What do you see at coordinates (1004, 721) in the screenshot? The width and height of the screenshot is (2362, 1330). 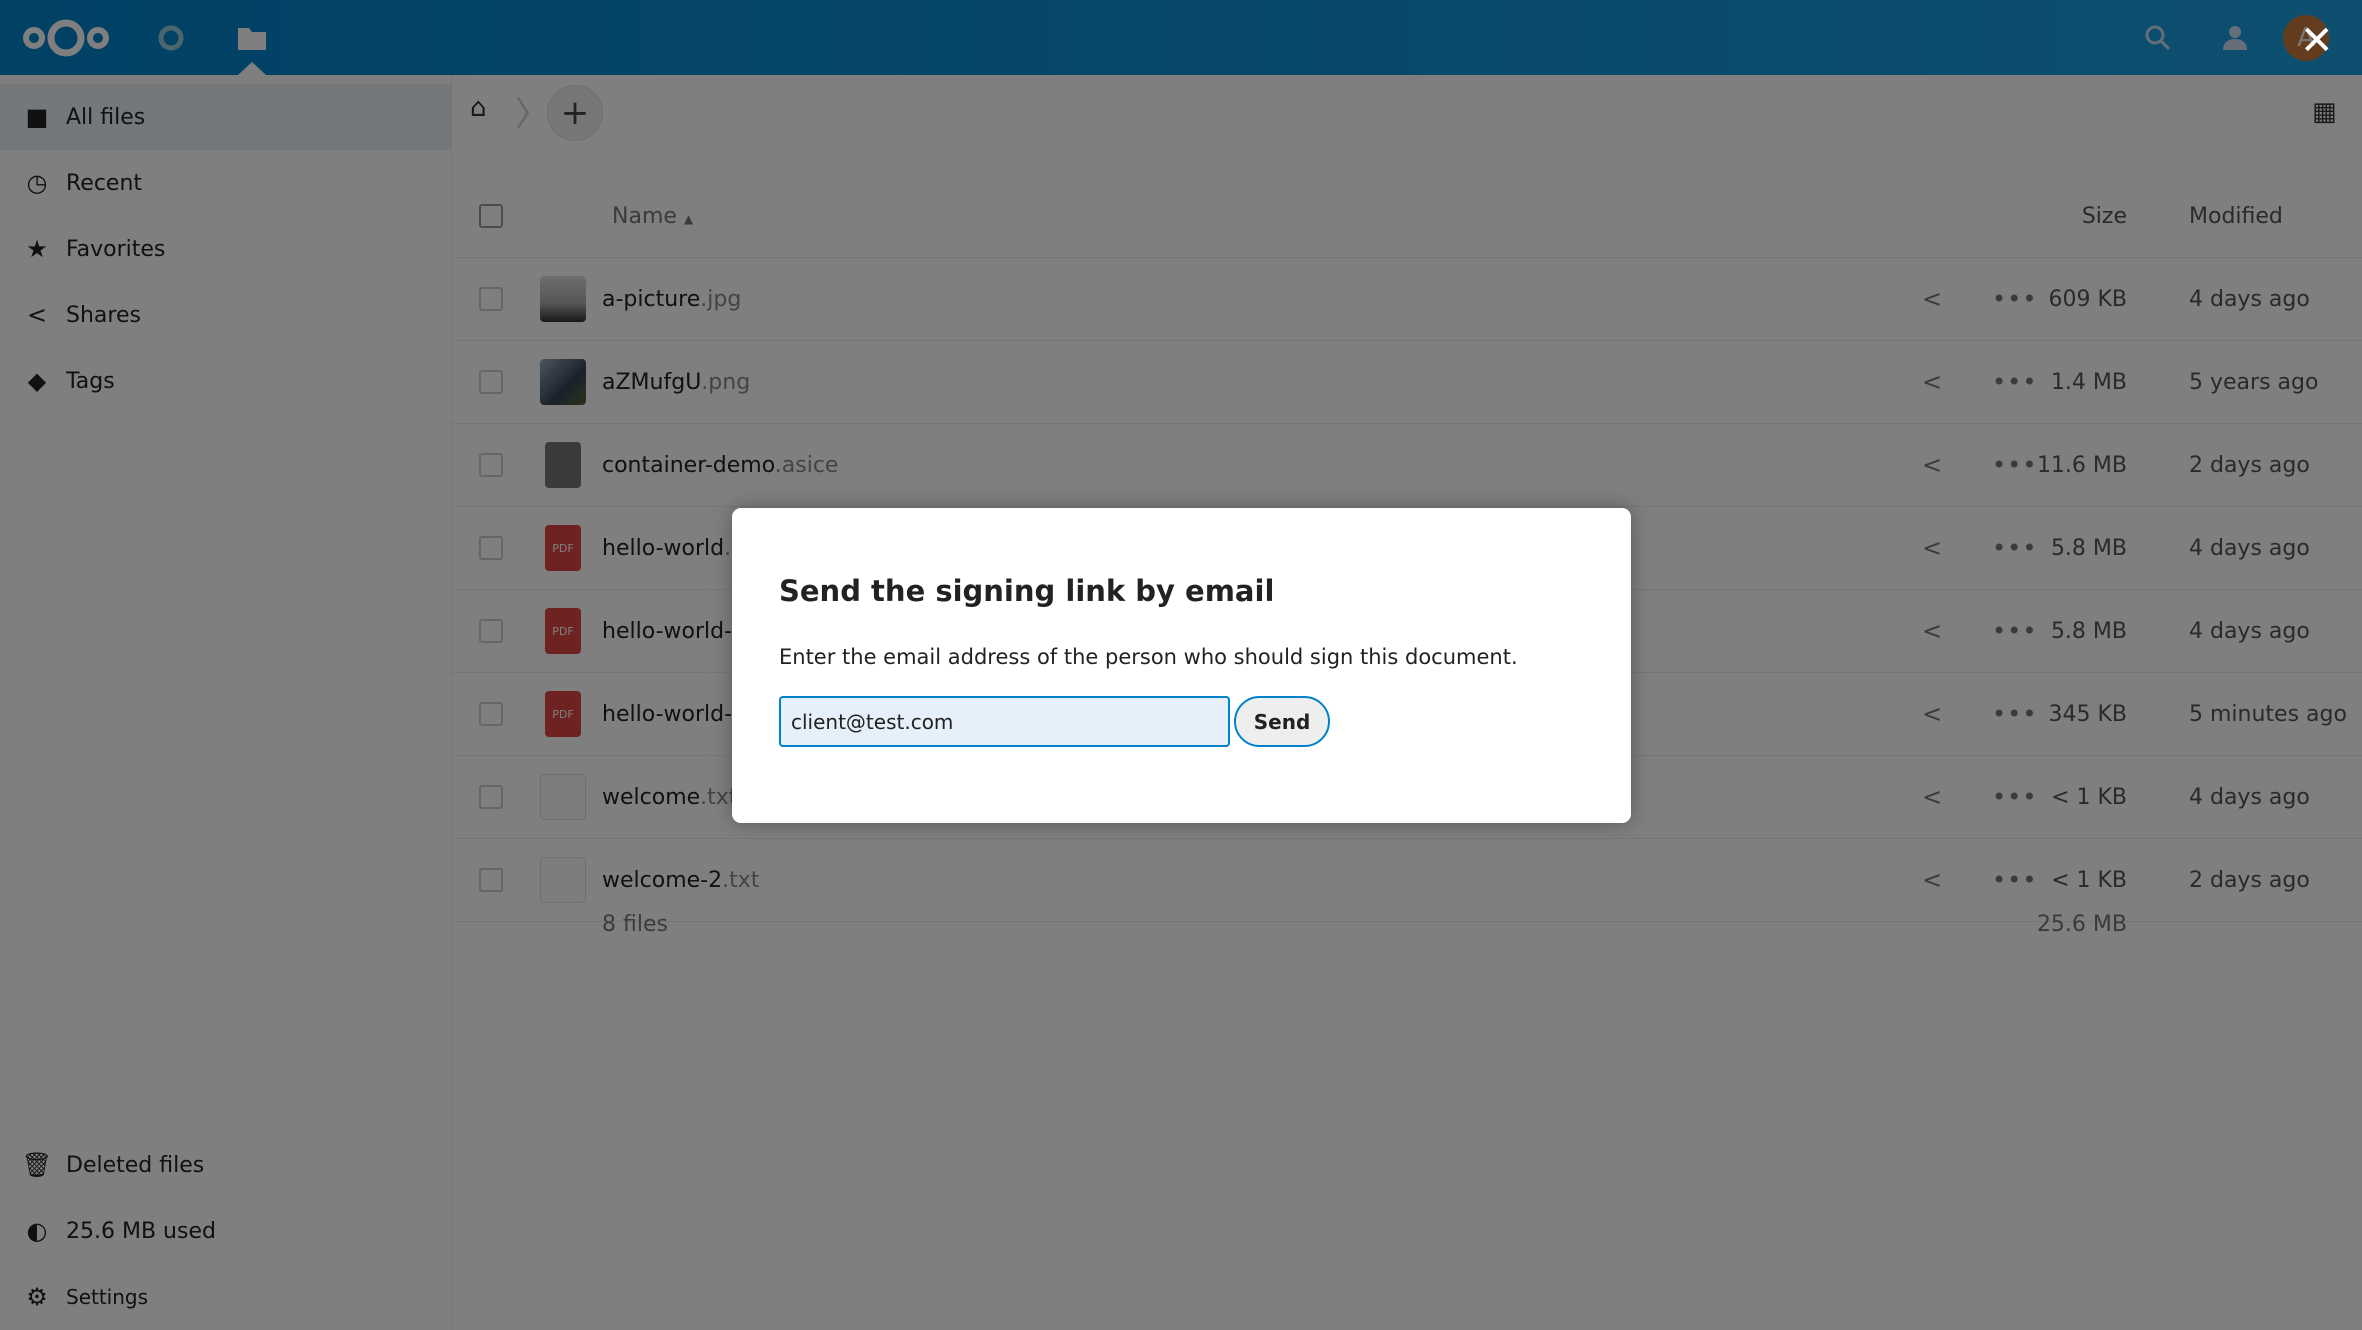 I see `email-field` at bounding box center [1004, 721].